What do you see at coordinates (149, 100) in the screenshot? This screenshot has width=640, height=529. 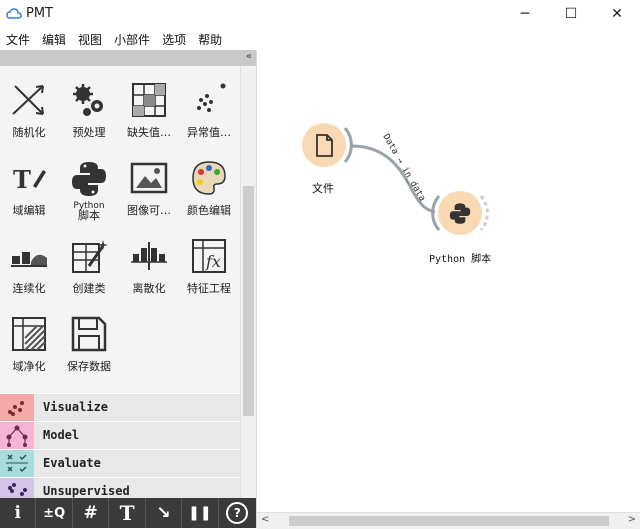 I see `grid-icon` at bounding box center [149, 100].